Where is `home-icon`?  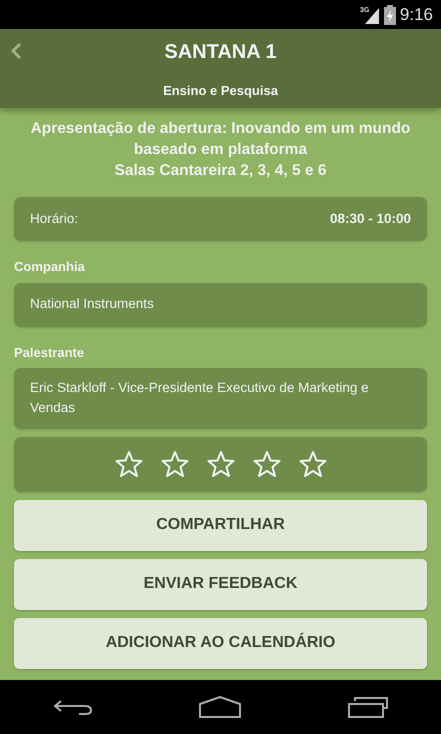 home-icon is located at coordinates (220, 707).